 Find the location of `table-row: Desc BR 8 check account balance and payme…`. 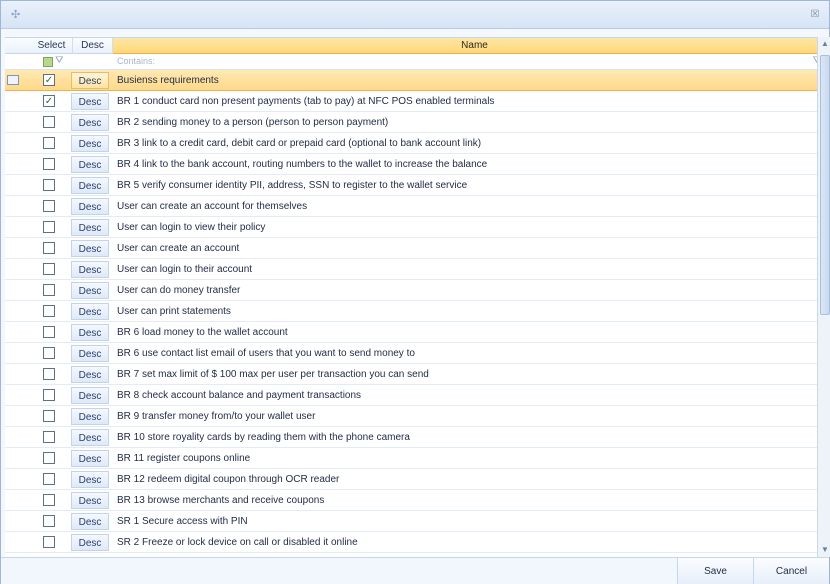

table-row: Desc BR 8 check account balance and payme… is located at coordinates (417, 395).